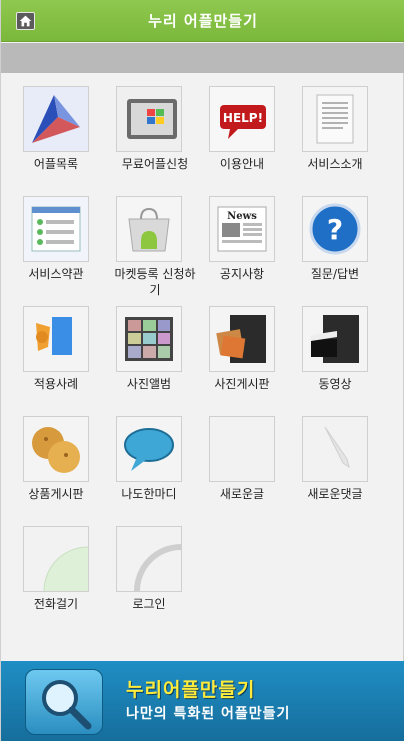  I want to click on menu-item-photo-album: 사진앨범, so click(140, 356).